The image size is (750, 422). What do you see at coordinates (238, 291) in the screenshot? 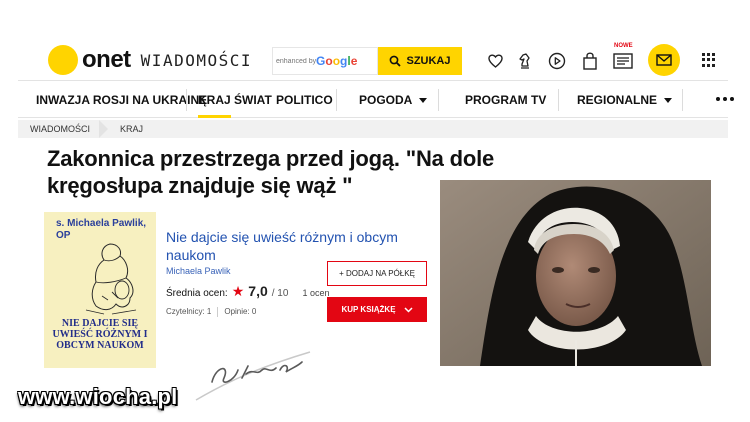
I see `star-icon: ★` at bounding box center [238, 291].